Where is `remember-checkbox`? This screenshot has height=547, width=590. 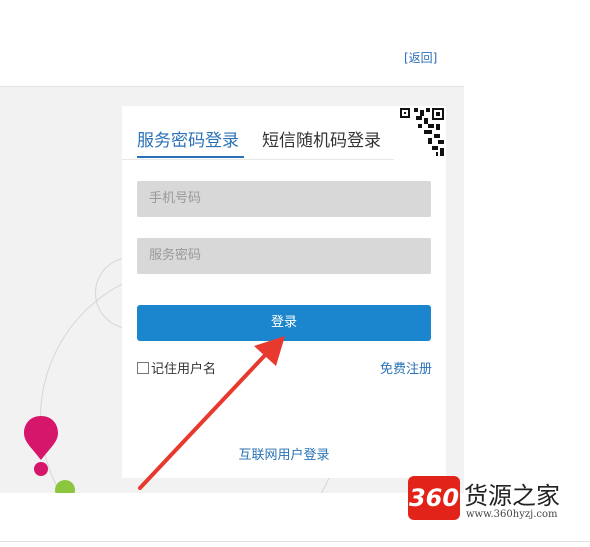
remember-checkbox is located at coordinates (143, 367).